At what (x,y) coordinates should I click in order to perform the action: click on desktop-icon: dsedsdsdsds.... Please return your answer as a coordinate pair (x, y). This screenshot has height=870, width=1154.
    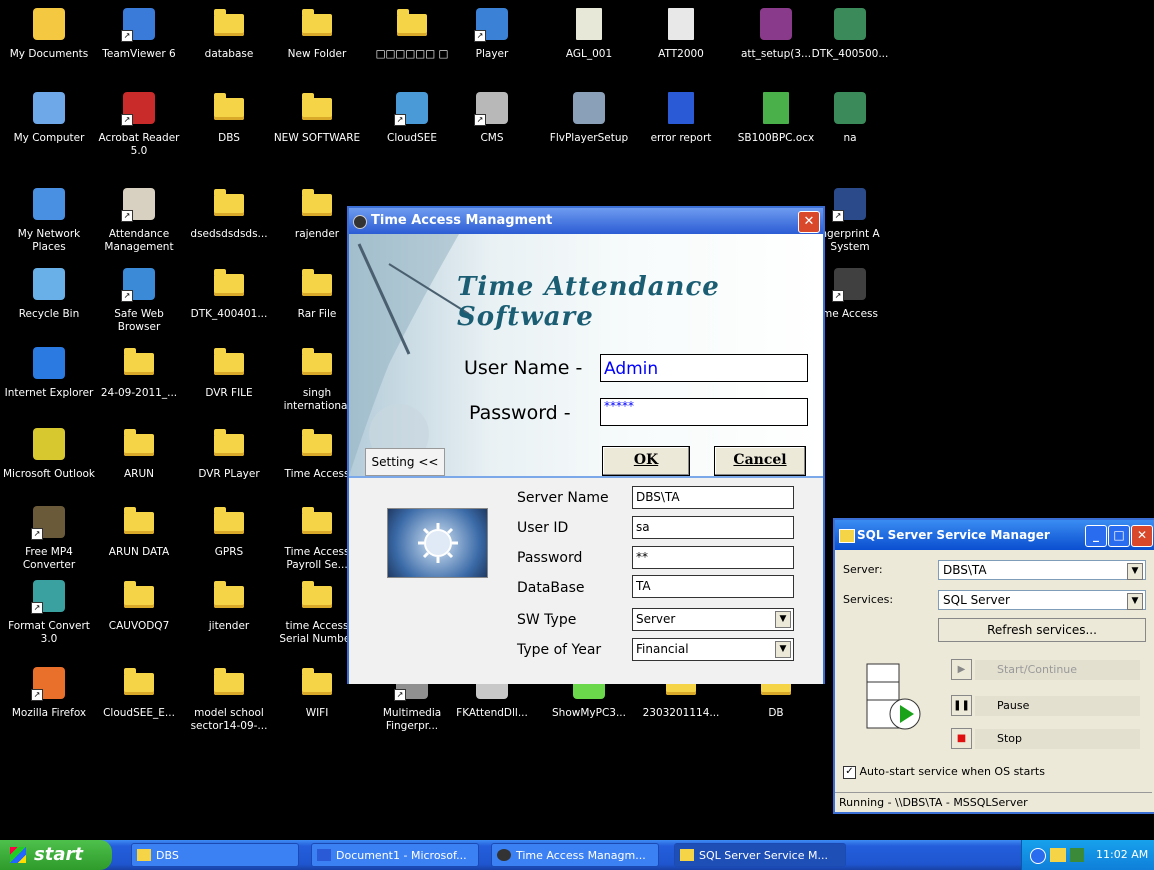
    Looking at the image, I should click on (229, 214).